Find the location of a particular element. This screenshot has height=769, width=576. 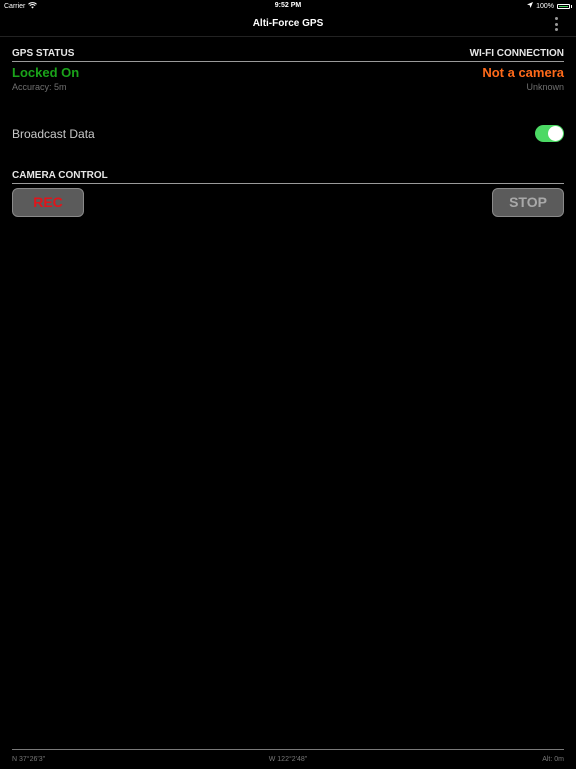

battery-icon is located at coordinates (563, 6).